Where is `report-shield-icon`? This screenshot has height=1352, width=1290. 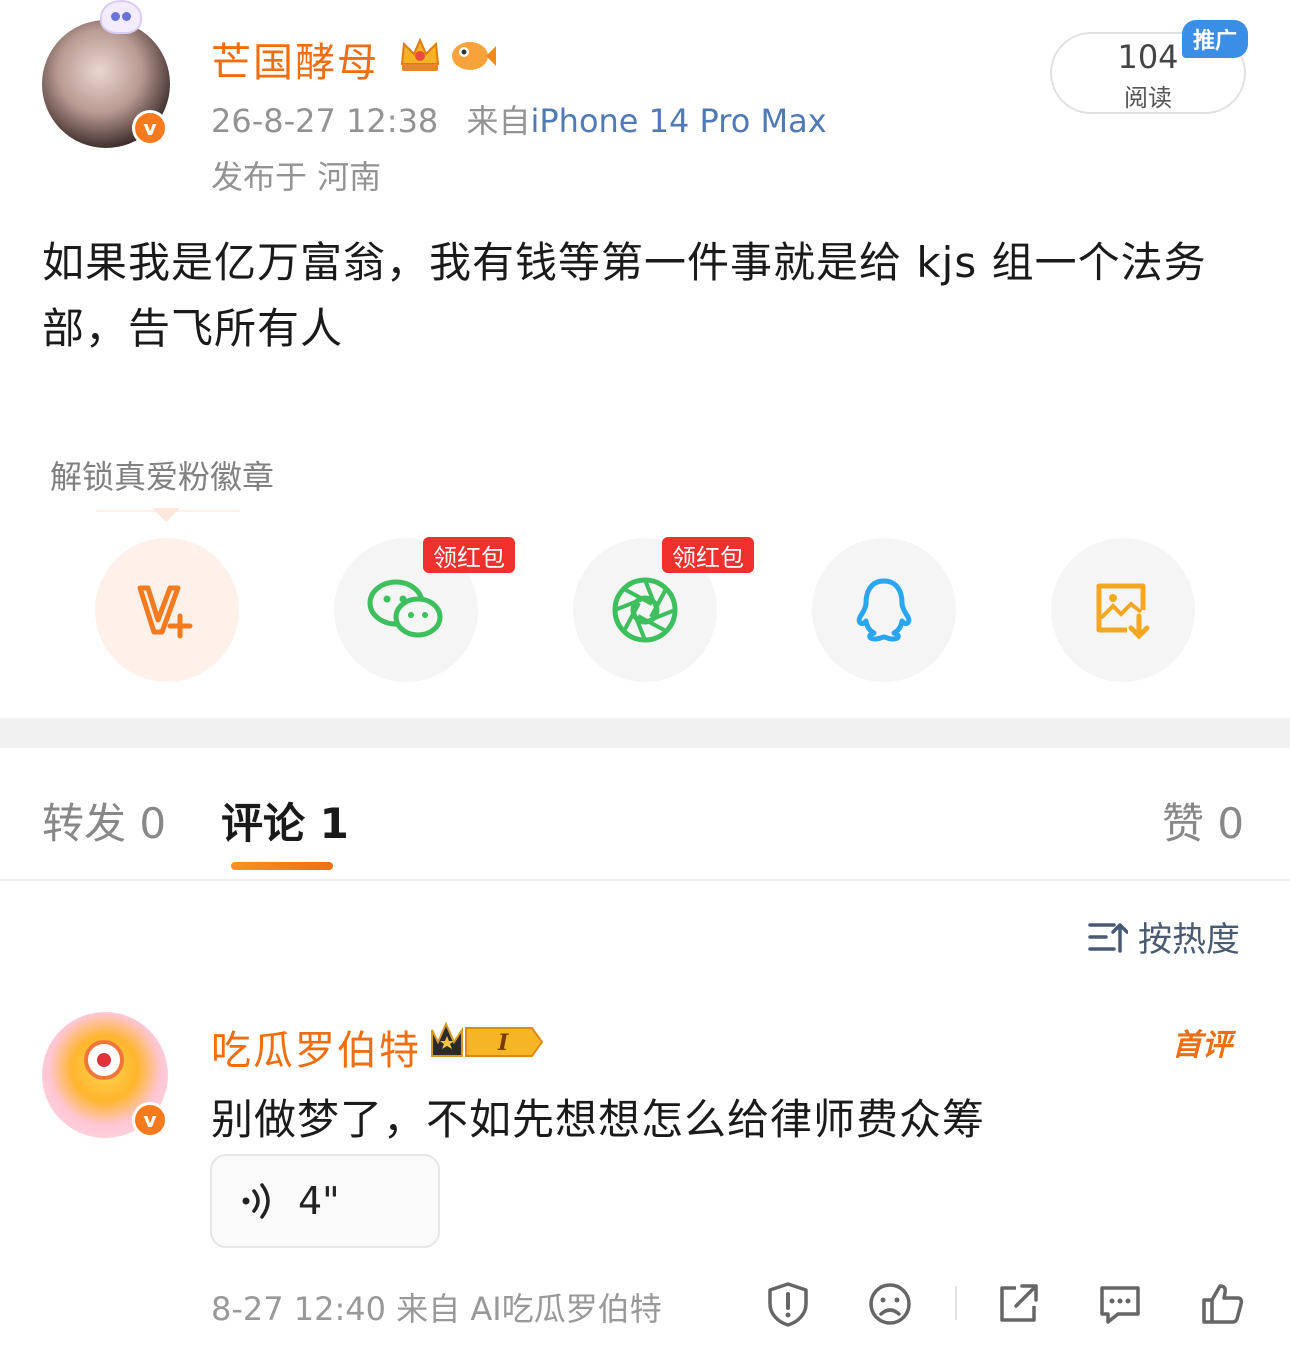
report-shield-icon is located at coordinates (788, 1304).